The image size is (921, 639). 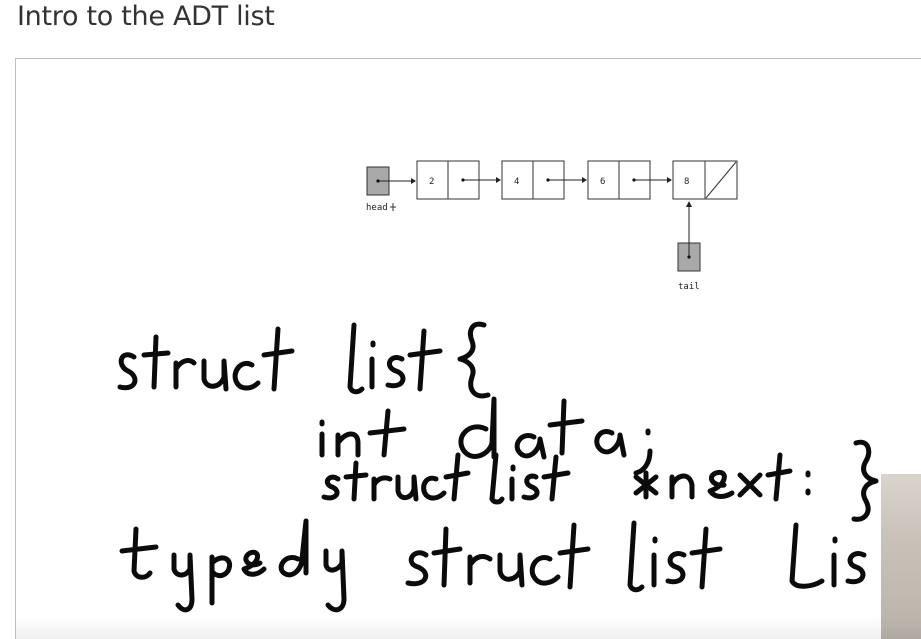 What do you see at coordinates (377, 208) in the screenshot?
I see `head-label: head` at bounding box center [377, 208].